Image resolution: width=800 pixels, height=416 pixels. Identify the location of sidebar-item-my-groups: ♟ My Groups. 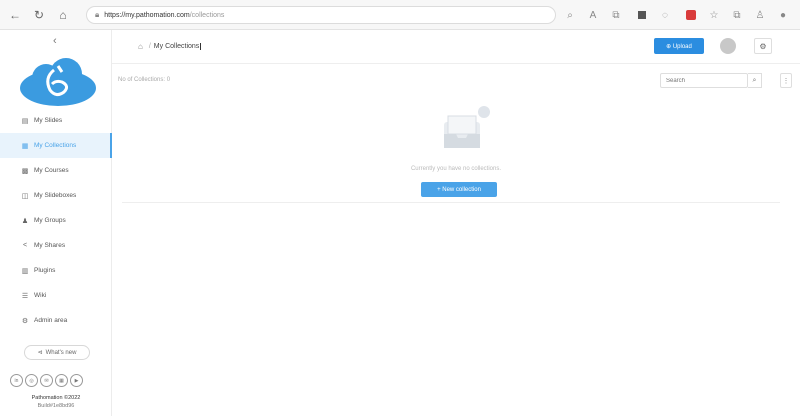
(56, 220).